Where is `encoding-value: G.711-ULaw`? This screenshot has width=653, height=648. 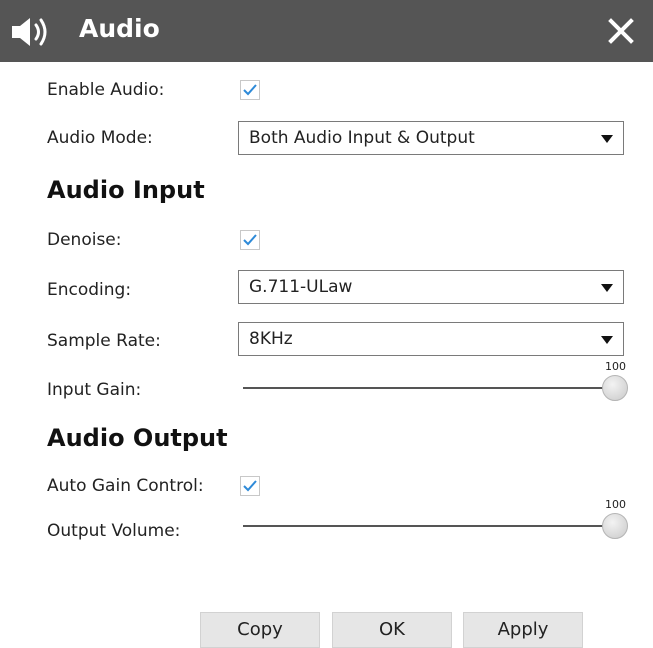
encoding-value: G.711-ULaw is located at coordinates (301, 287).